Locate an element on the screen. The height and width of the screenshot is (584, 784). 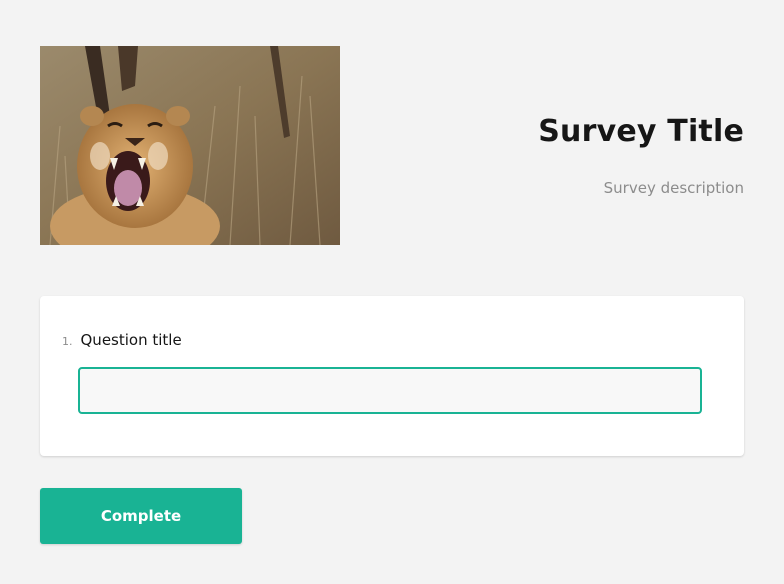
survey-logo-image is located at coordinates (190, 145).